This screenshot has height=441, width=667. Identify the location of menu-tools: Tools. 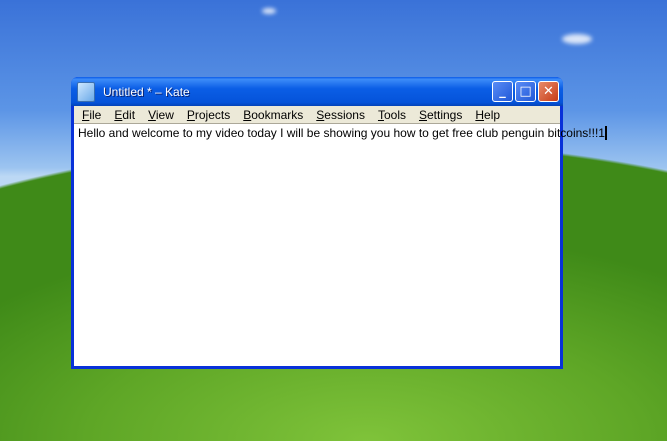
(392, 115).